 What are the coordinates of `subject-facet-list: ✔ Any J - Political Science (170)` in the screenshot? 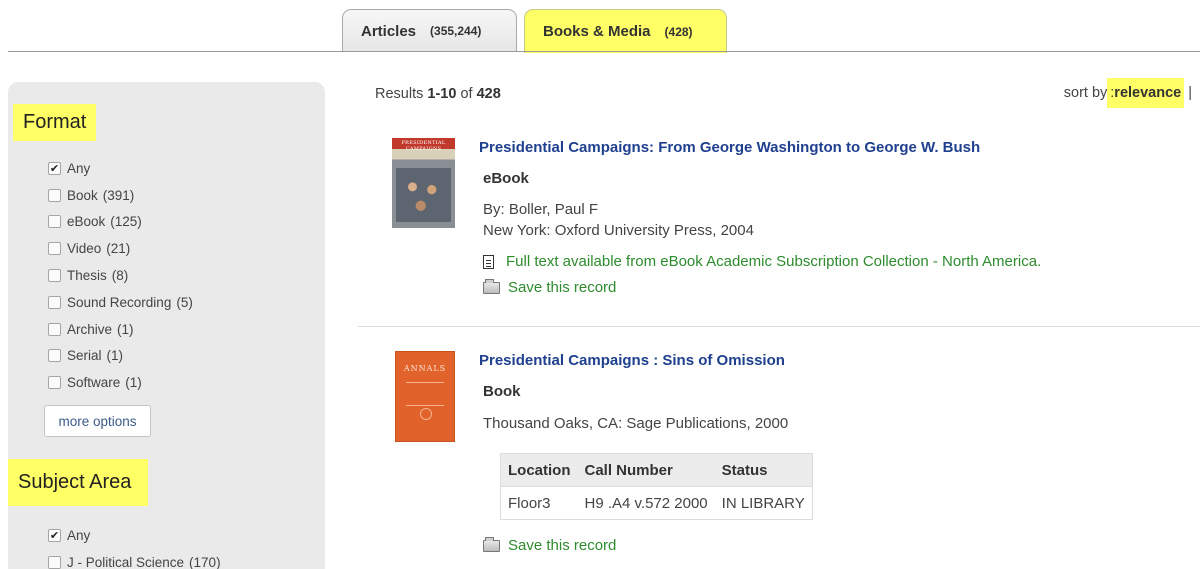 It's located at (134, 545).